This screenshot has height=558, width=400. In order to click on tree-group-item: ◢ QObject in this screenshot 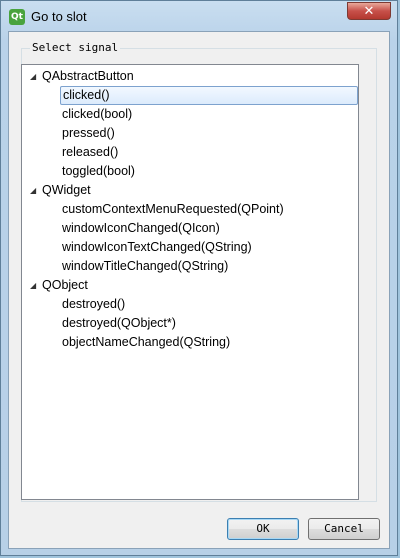, I will do `click(59, 285)`.